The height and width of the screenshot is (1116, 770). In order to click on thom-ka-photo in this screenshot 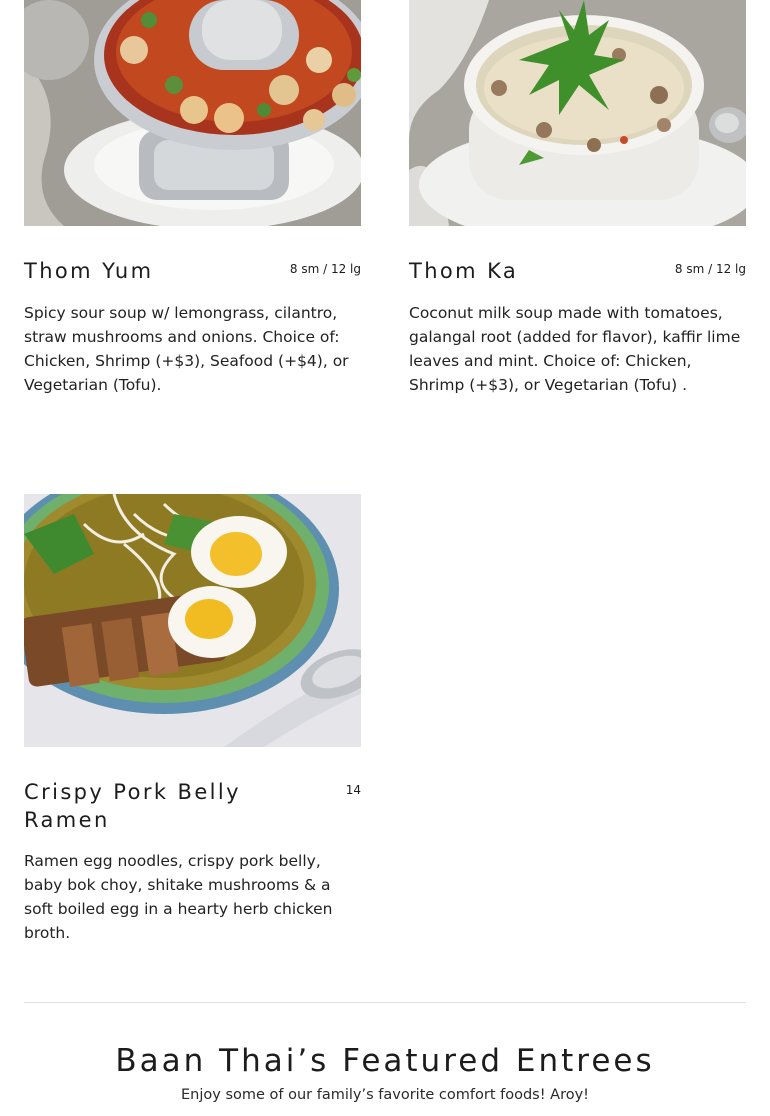, I will do `click(577, 113)`.